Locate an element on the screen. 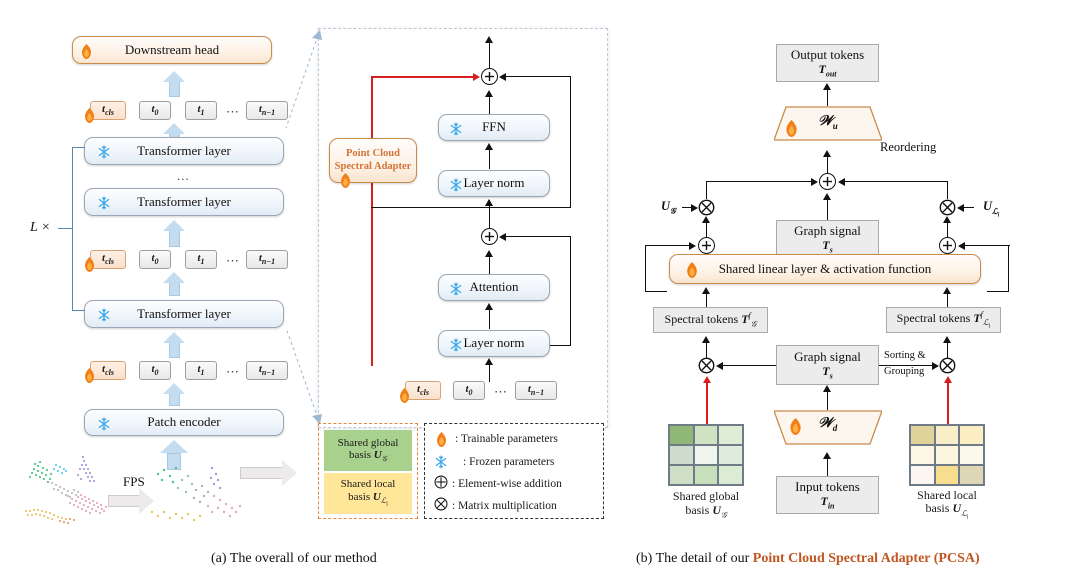 The width and height of the screenshot is (1080, 578). output-tokens-line2: Tout is located at coordinates (827, 70).